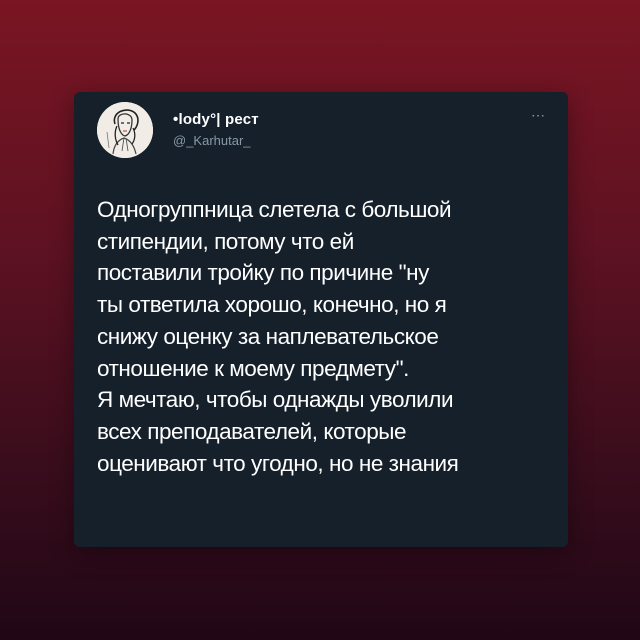 This screenshot has height=640, width=640. I want to click on sketch-portrait-icon, so click(125, 130).